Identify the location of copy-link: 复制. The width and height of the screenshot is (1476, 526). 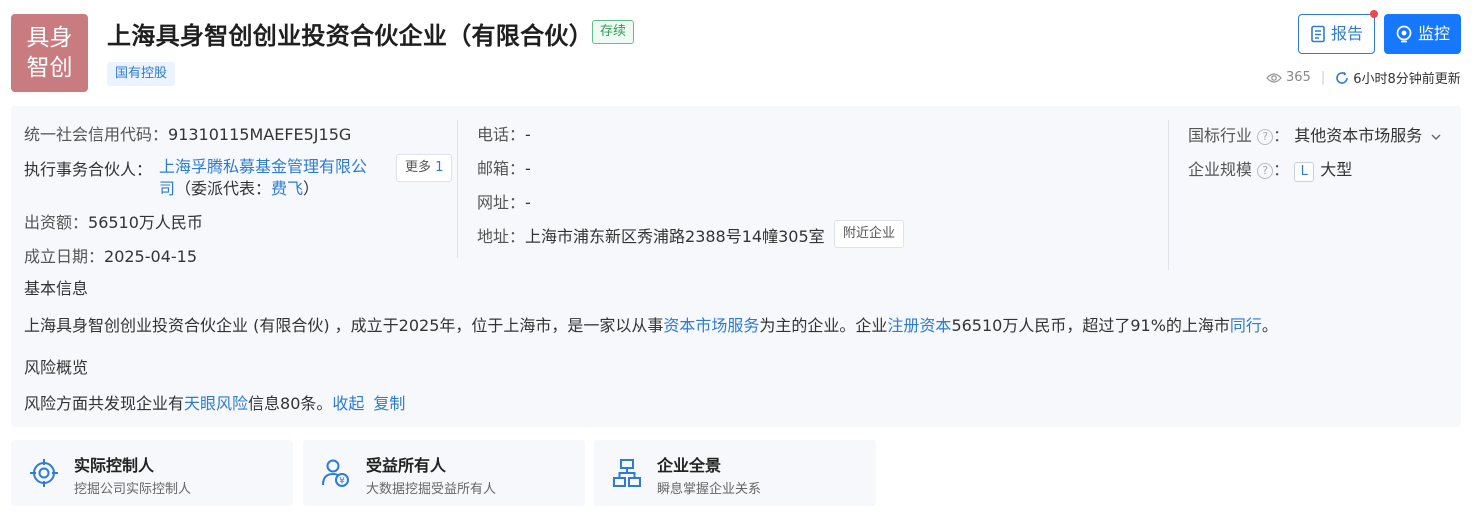
(389, 403).